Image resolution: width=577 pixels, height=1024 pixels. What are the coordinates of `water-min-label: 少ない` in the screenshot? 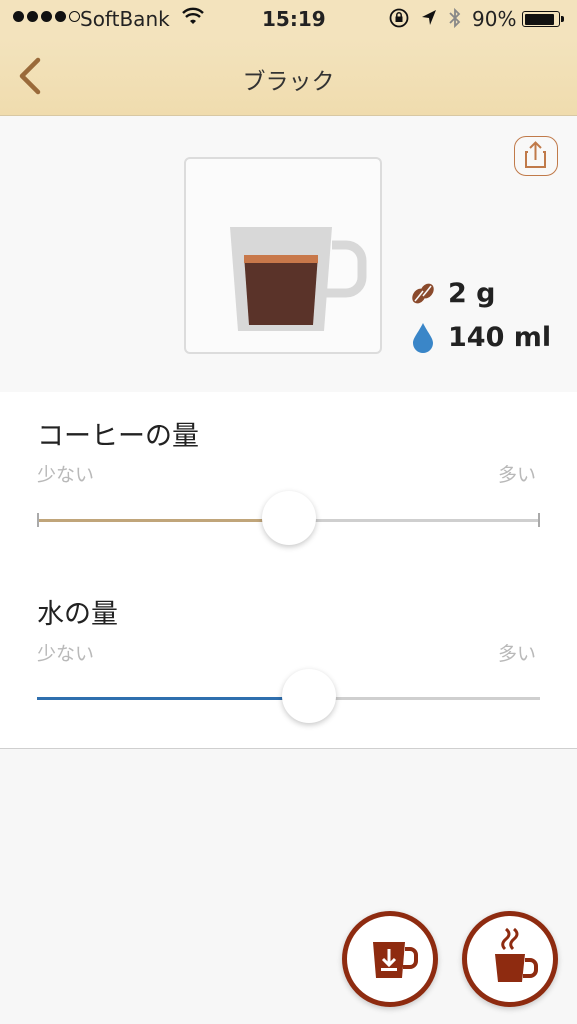 It's located at (66, 654).